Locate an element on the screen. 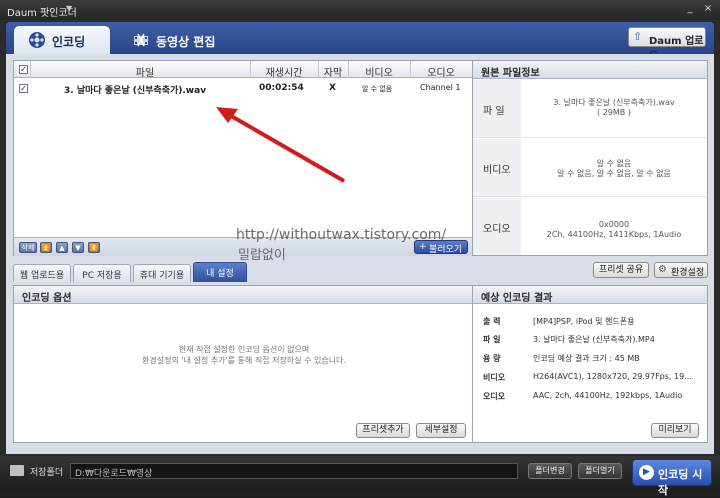 The width and height of the screenshot is (720, 498). preset-share-button: 프리셋 공유 is located at coordinates (621, 270).